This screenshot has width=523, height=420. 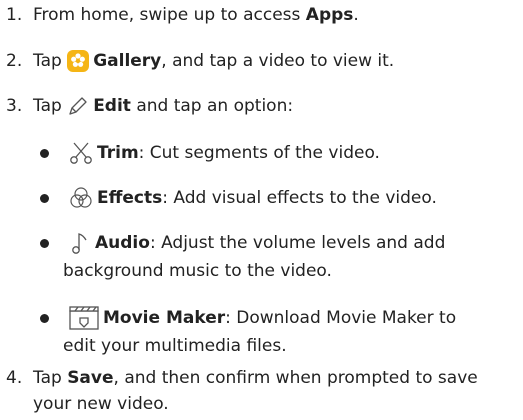 I want to click on option-text: : Add visual effects to the video., so click(x=299, y=198).